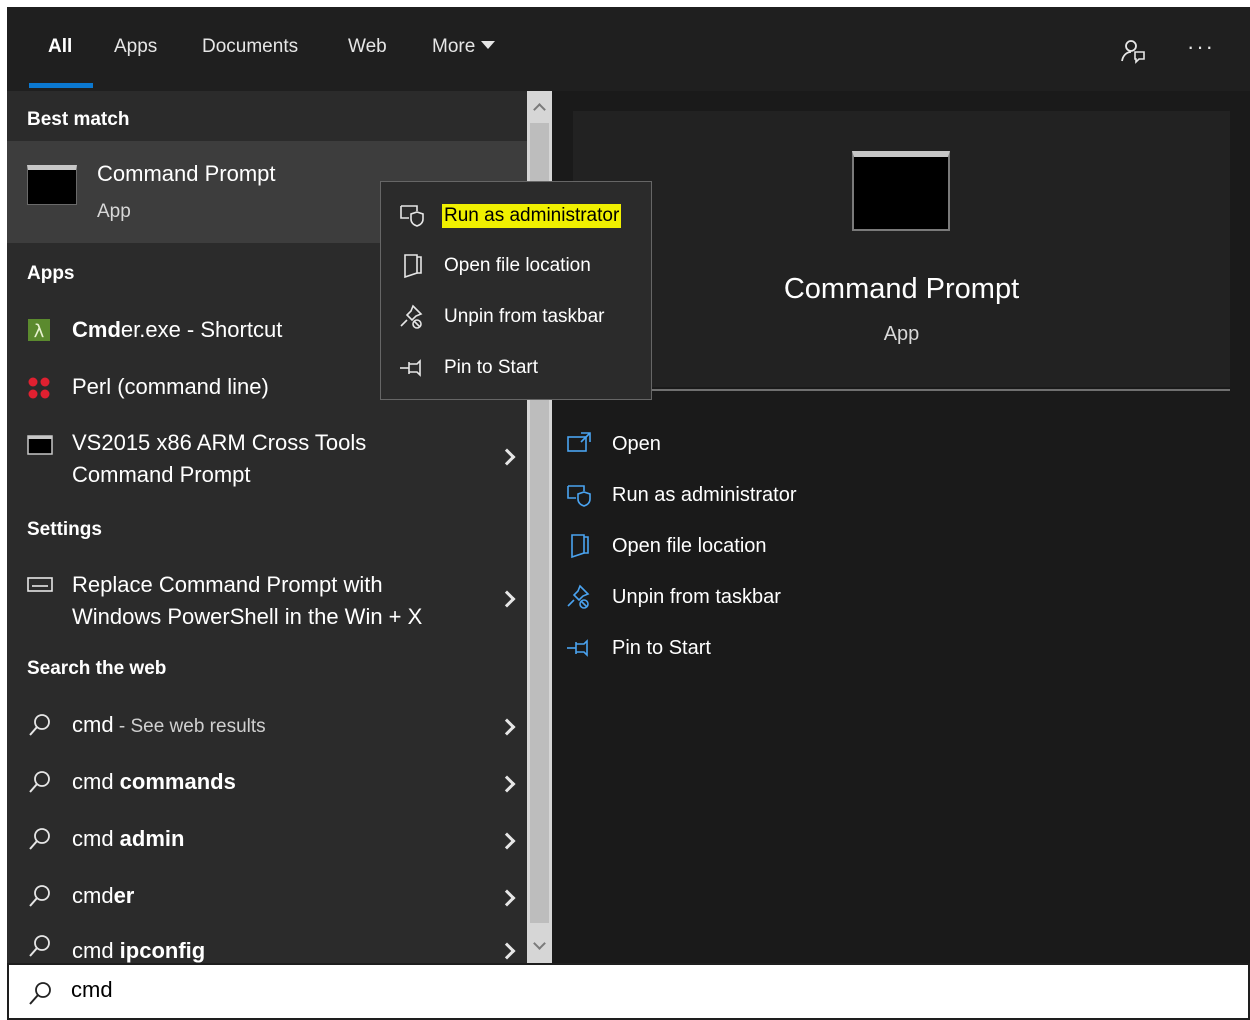 This screenshot has width=1250, height=1020. I want to click on web-result-completion: er, so click(124, 895).